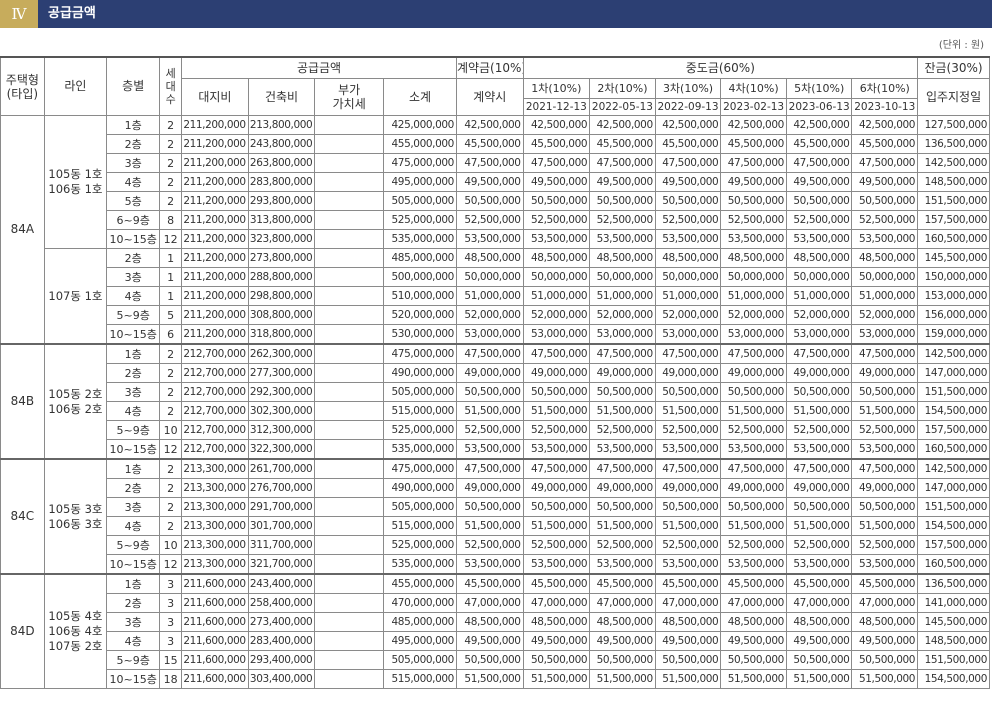  I want to click on cell-middle-1: 52,500,000, so click(556, 545).